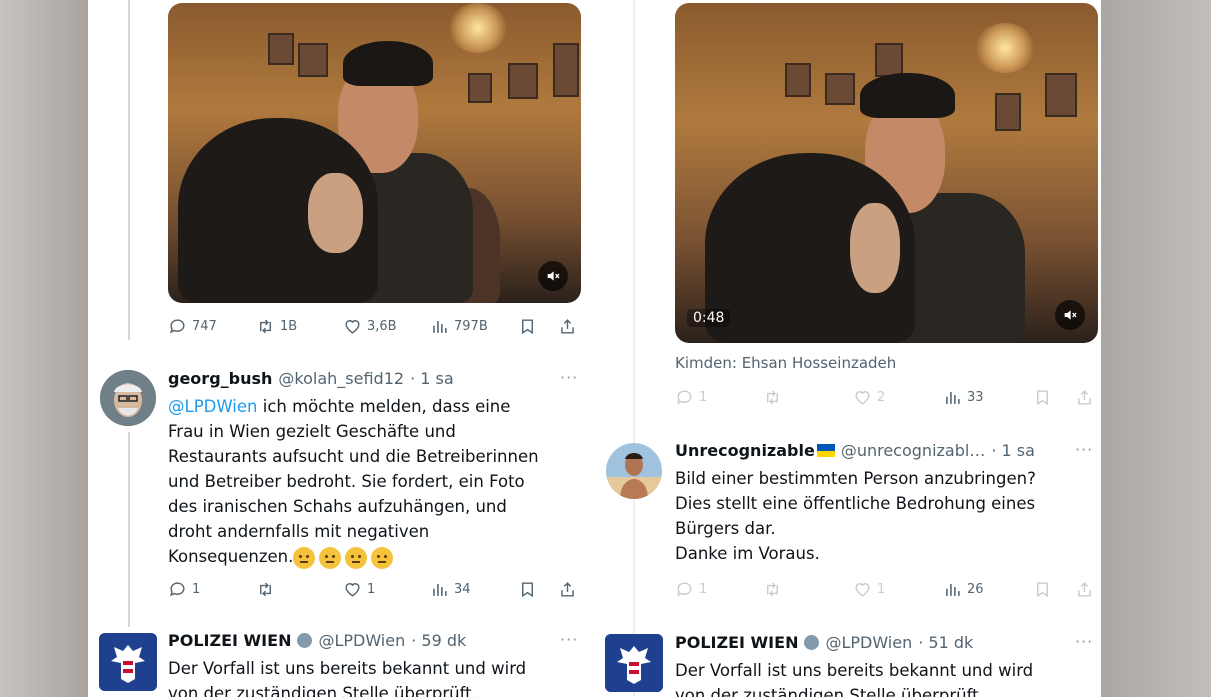  Describe the element at coordinates (824, 642) in the screenshot. I see `tweet-header: POLIZEI WIEN @LPDWien · 51 dk` at that location.